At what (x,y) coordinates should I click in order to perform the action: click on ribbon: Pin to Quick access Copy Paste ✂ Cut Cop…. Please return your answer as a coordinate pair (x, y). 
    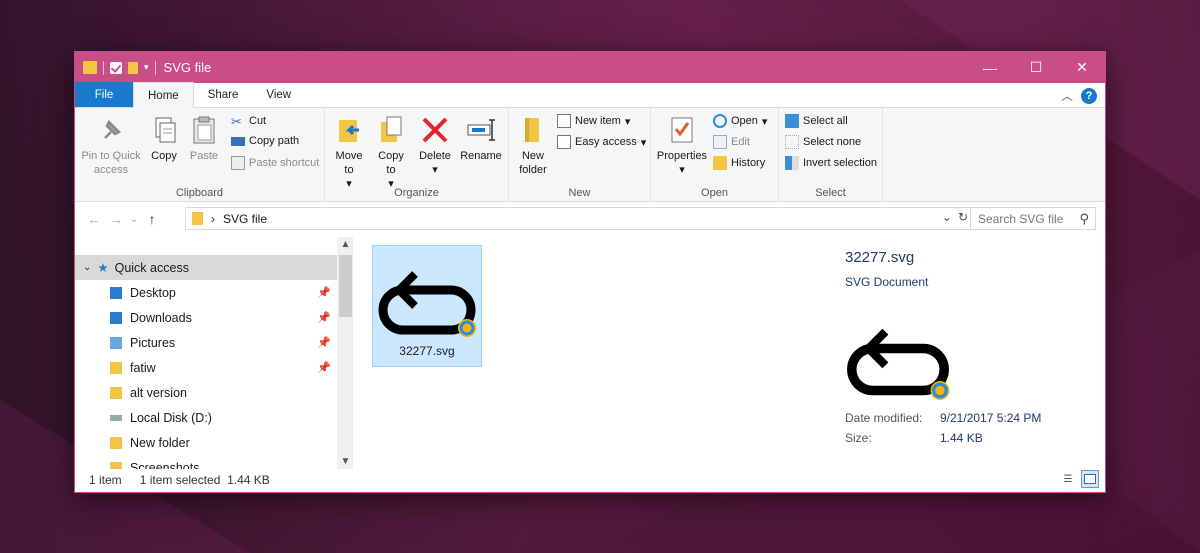
    Looking at the image, I should click on (590, 155).